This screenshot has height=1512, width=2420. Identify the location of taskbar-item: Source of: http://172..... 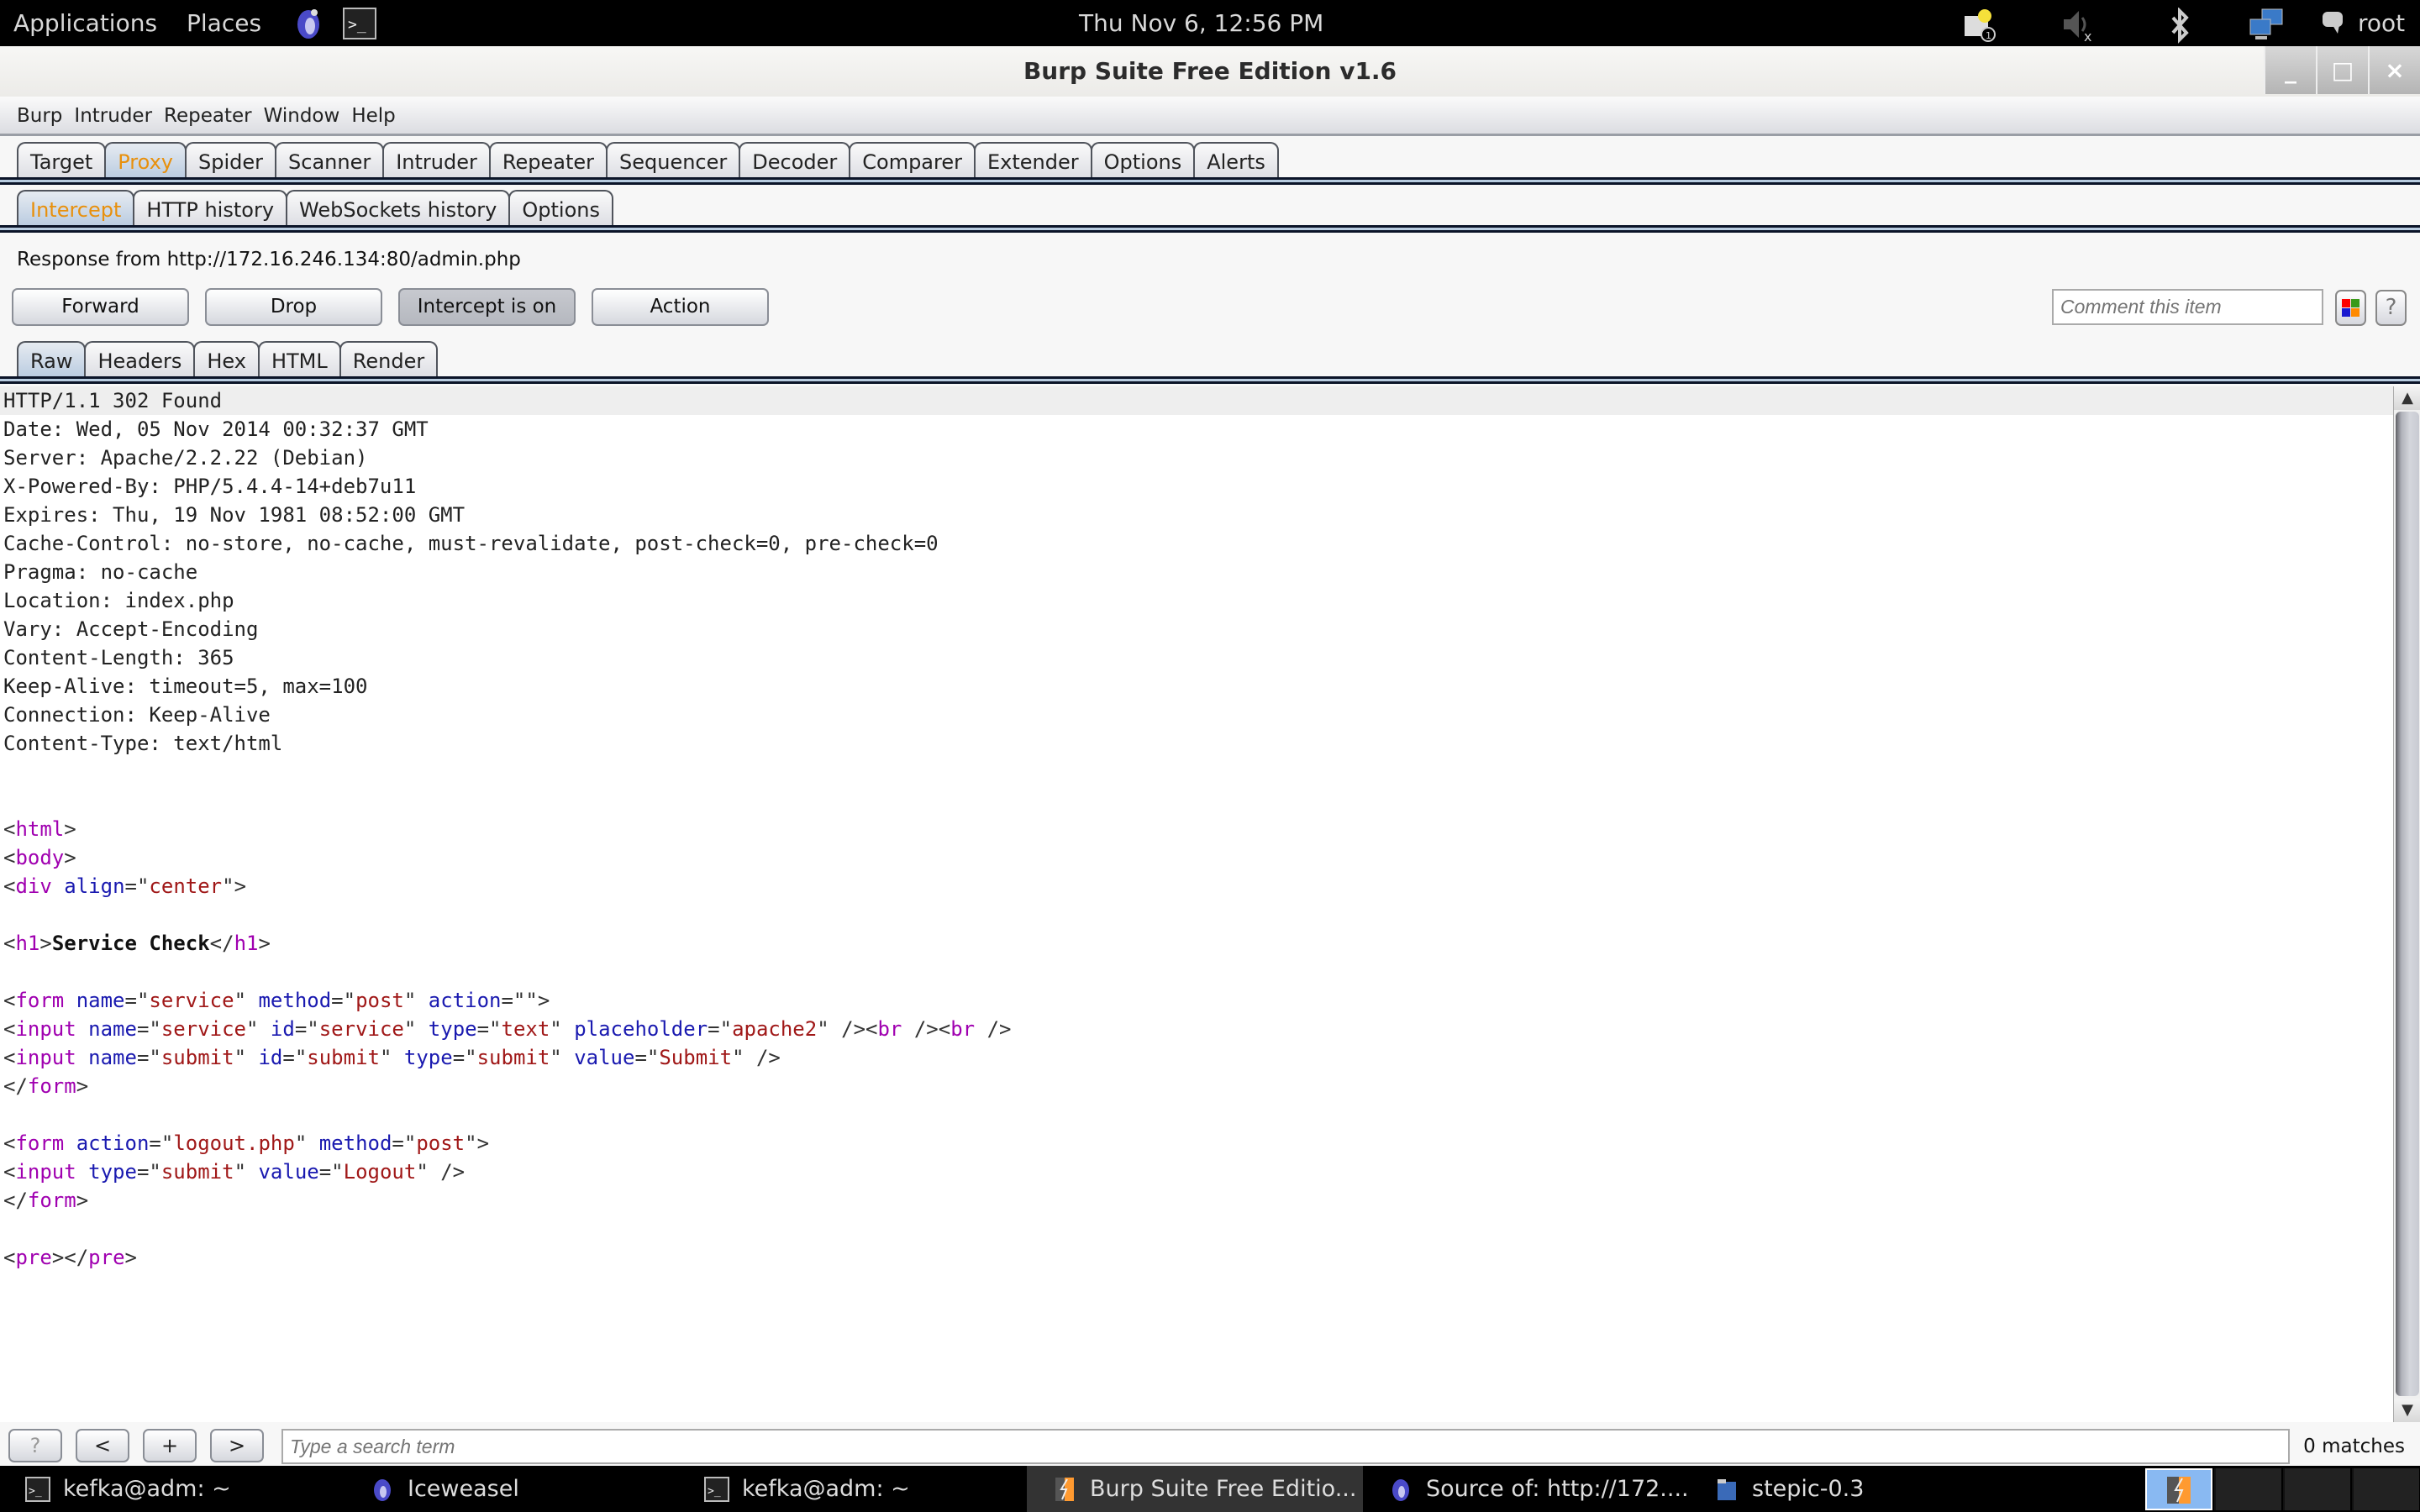
(1531, 1489).